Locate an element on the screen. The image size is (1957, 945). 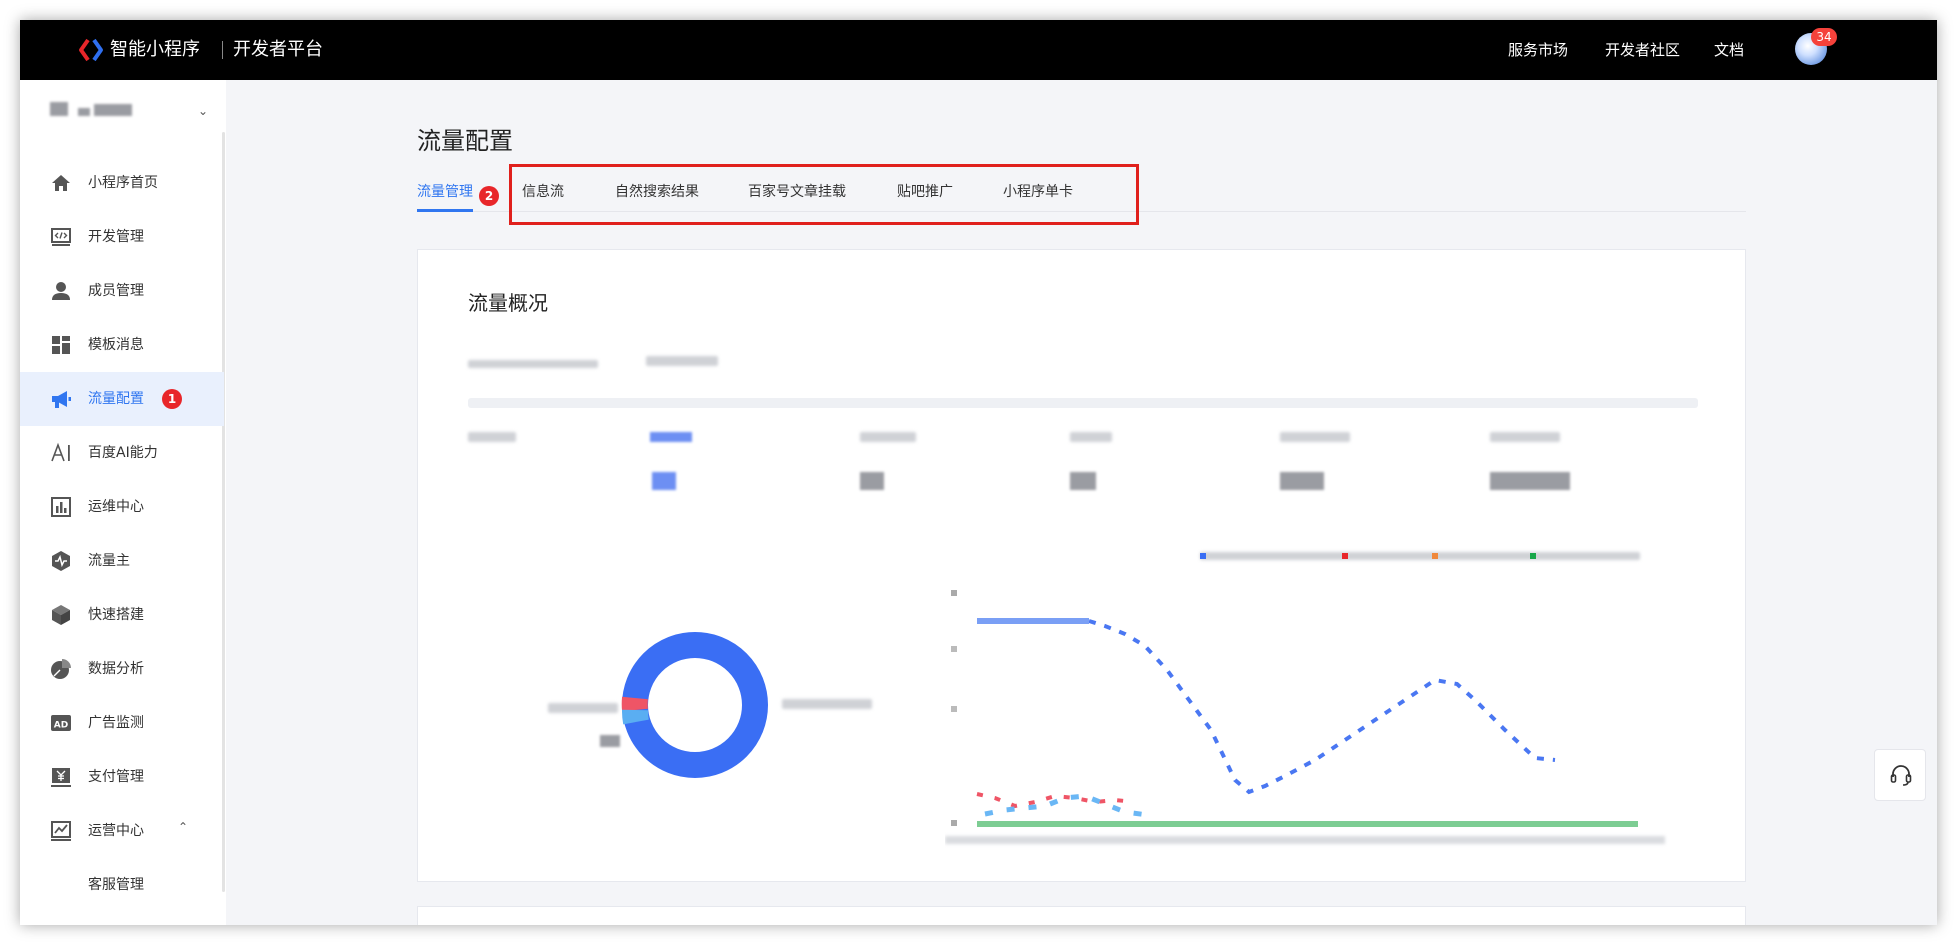
sidebar-item-traffic-owner: 流量主 is located at coordinates (122, 561).